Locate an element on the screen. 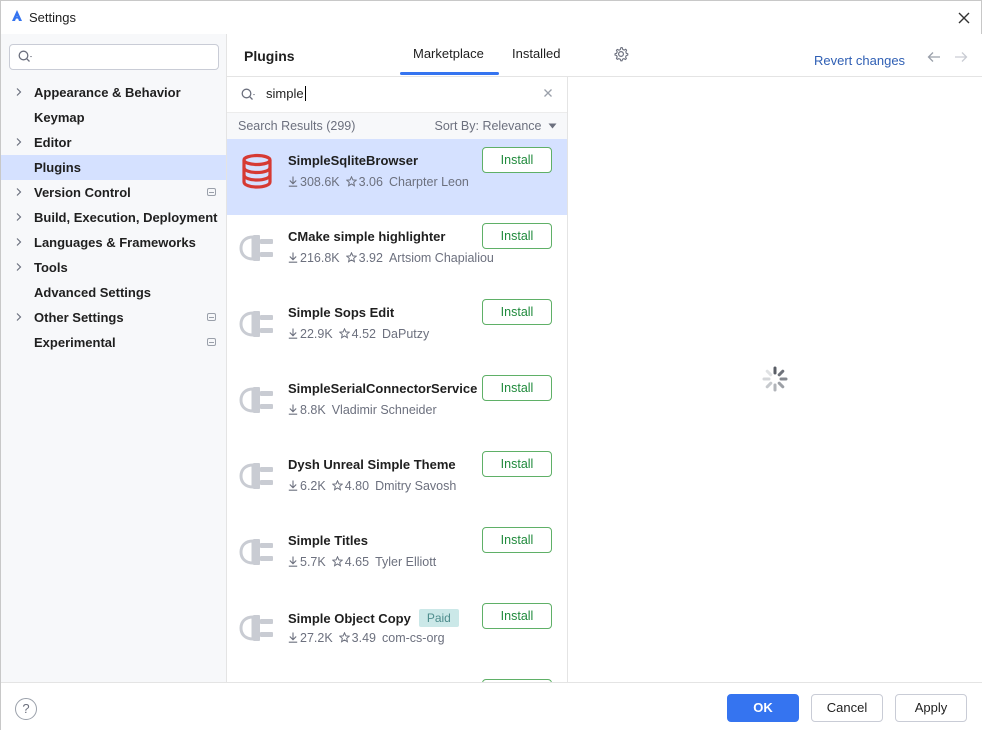  sidebar-item-tools: Tools is located at coordinates (113, 267).